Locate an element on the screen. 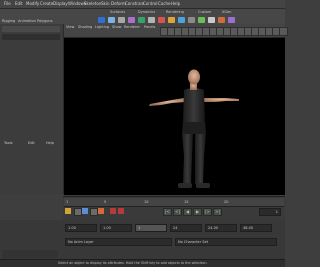 This screenshot has width=320, height=267. range-end-field: 24 is located at coordinates (186, 228).